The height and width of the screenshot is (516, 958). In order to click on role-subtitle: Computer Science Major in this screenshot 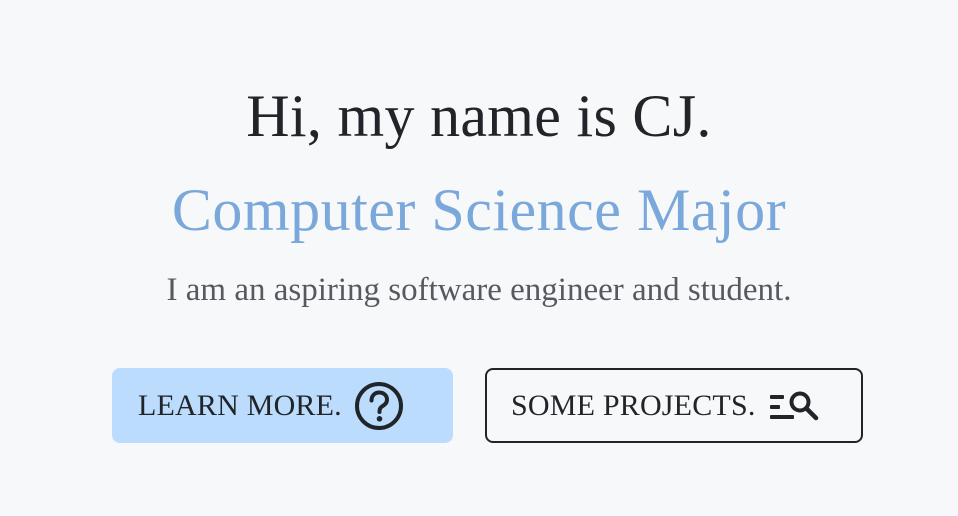, I will do `click(479, 210)`.